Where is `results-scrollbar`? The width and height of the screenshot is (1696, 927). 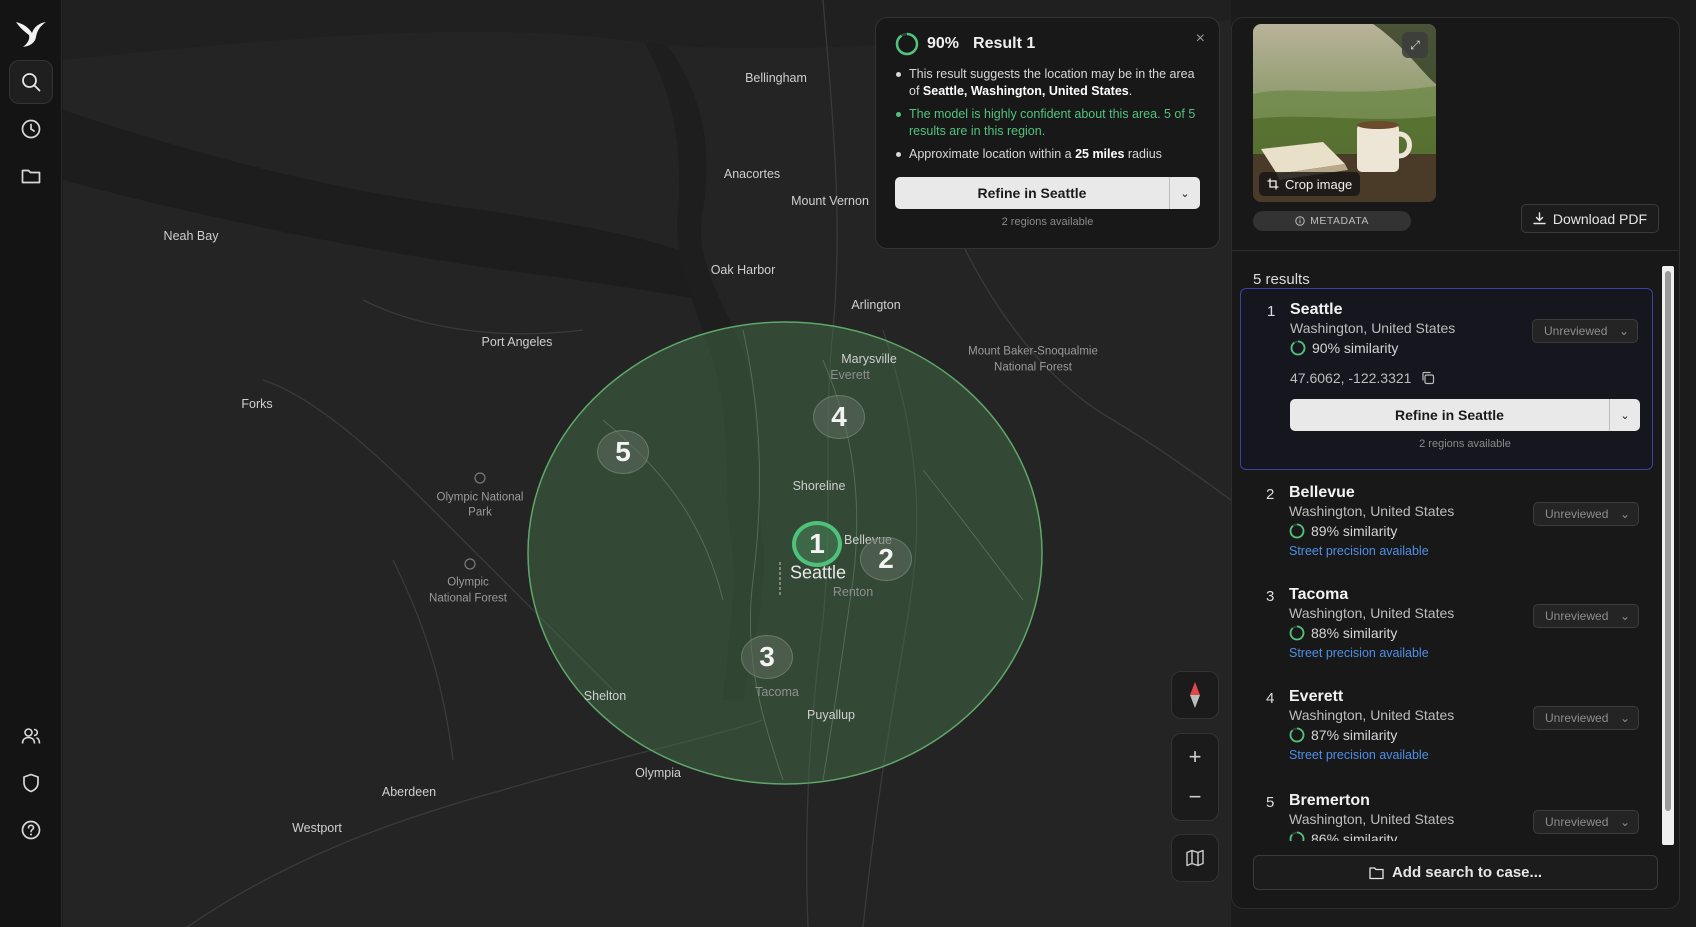
results-scrollbar is located at coordinates (1668, 555).